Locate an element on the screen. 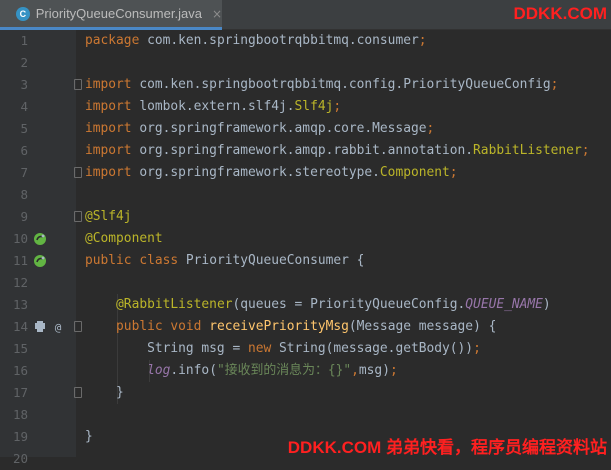 The height and width of the screenshot is (470, 611). override-annotation-icon: @ is located at coordinates (58, 327).